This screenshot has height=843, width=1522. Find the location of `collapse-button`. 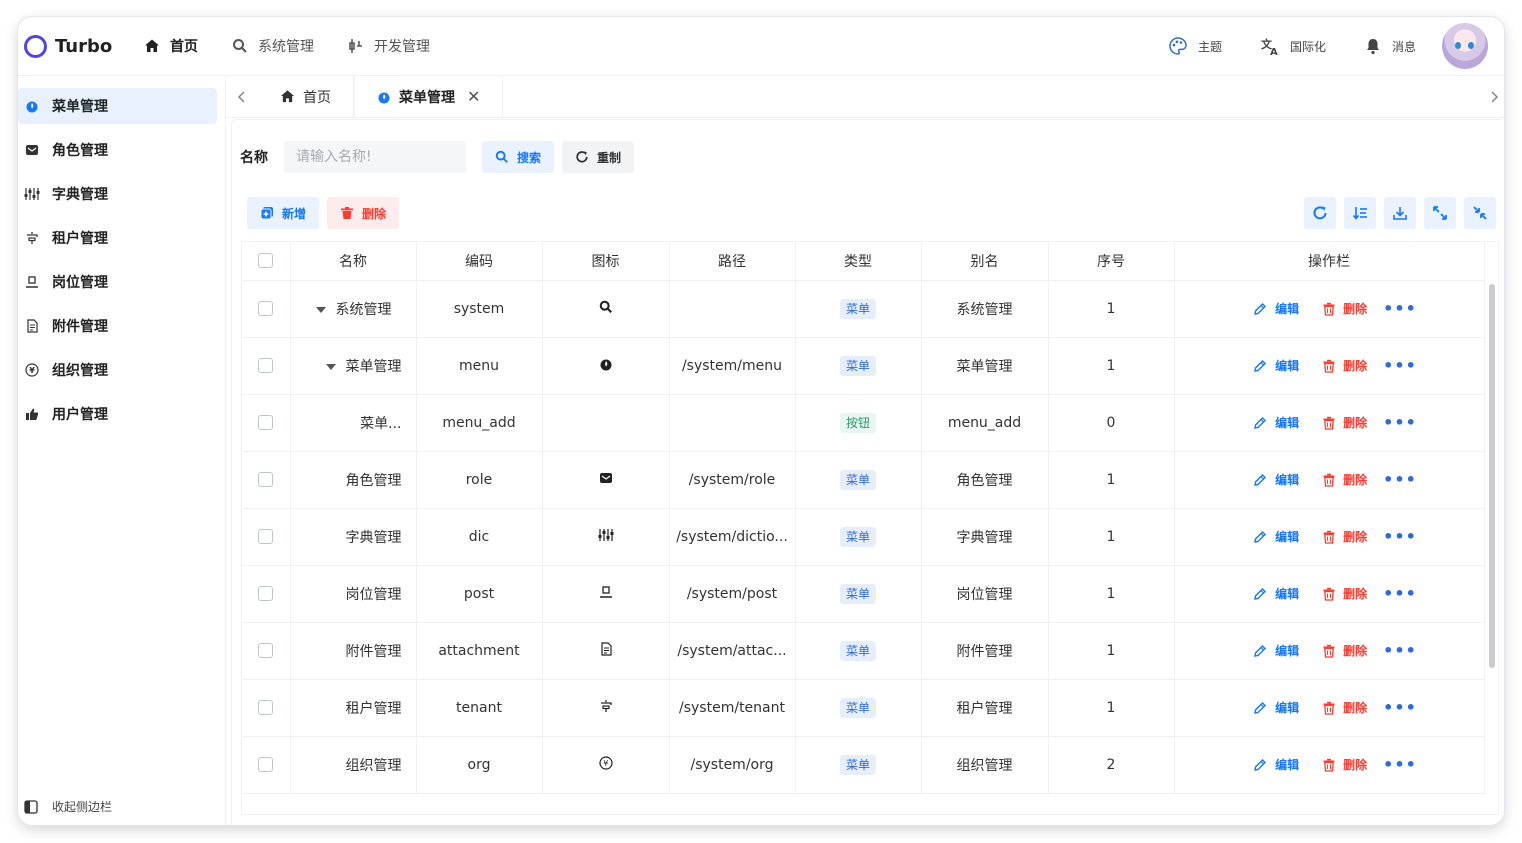

collapse-button is located at coordinates (1480, 213).